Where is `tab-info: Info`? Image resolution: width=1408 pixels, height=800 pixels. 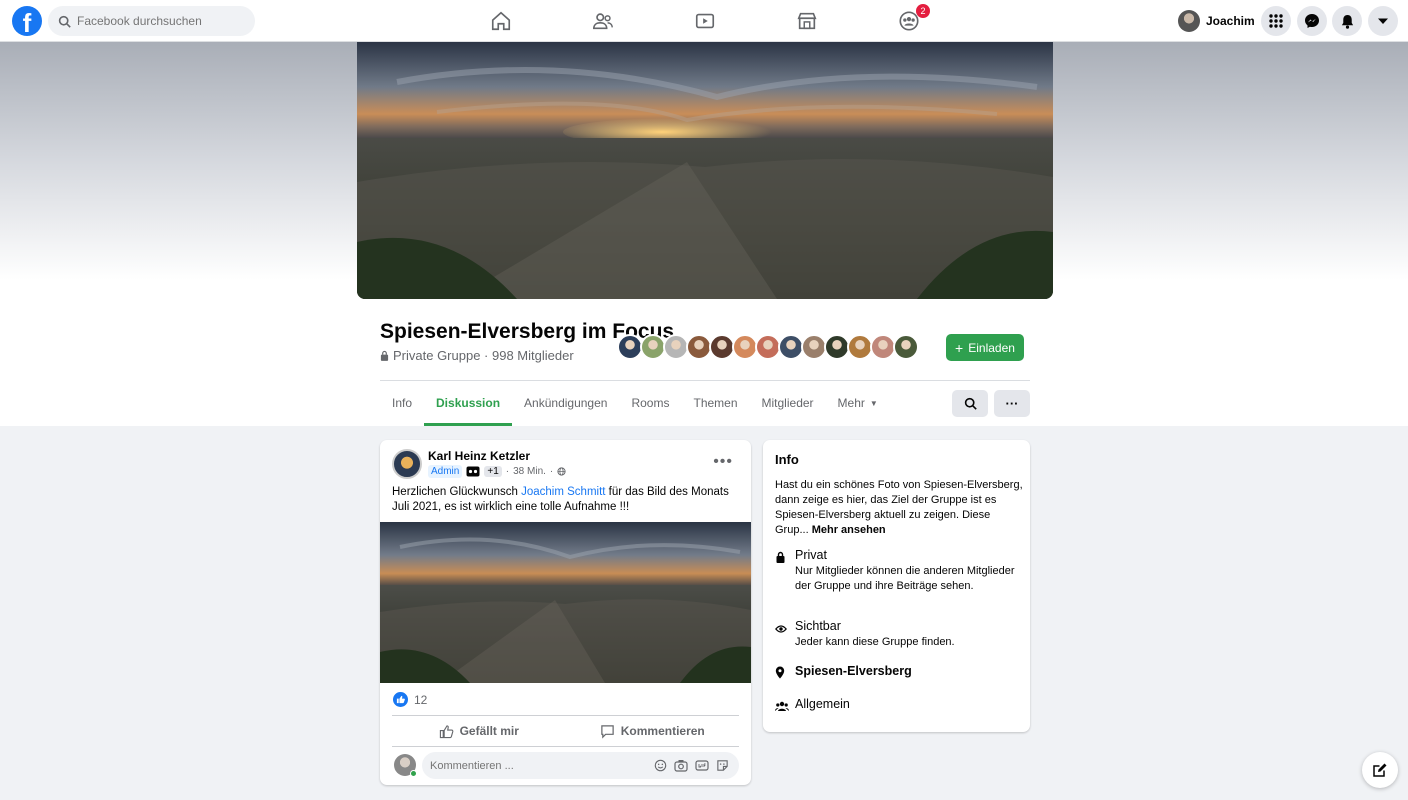
tab-info: Info is located at coordinates (402, 404).